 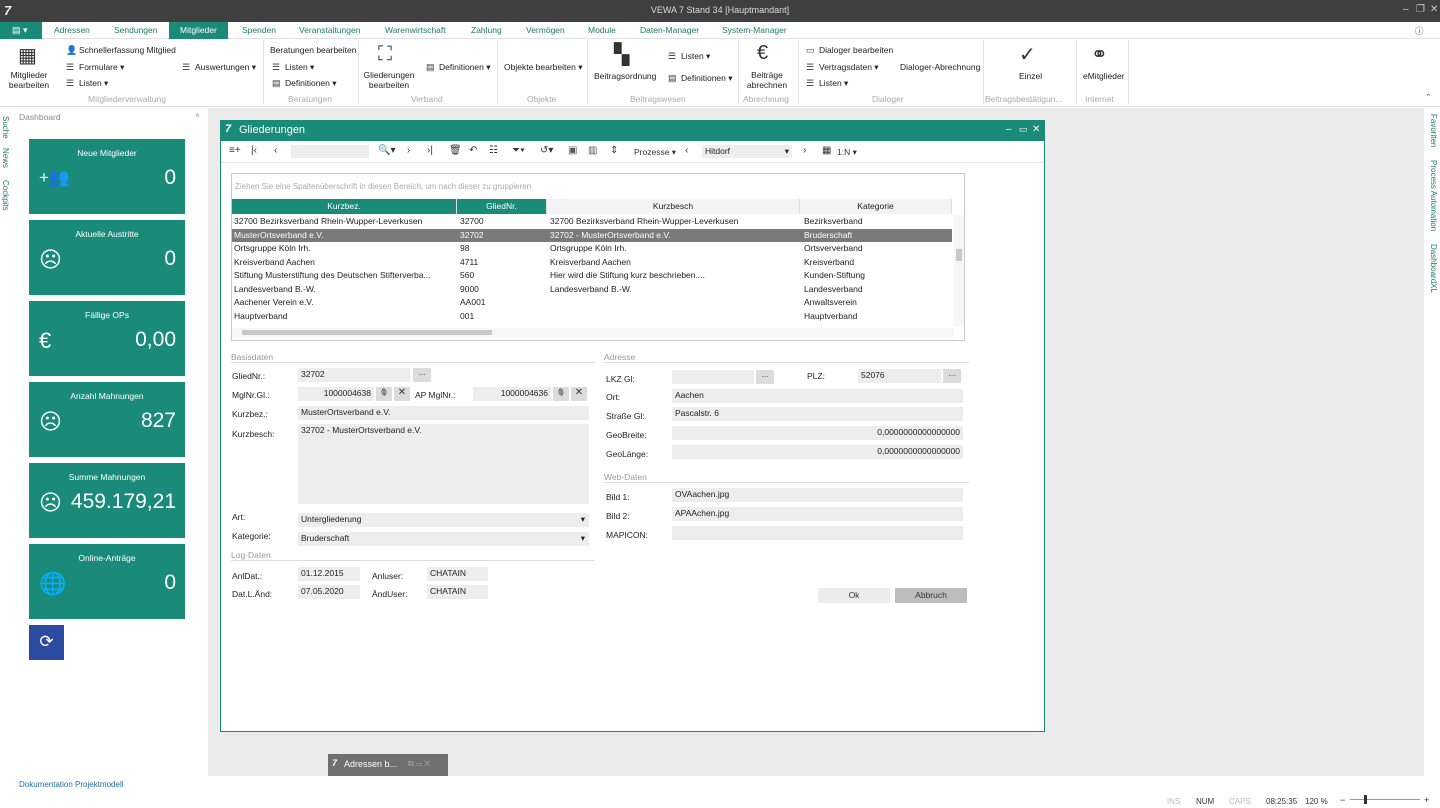 What do you see at coordinates (386, 150) in the screenshot?
I see `search-icon: 🔍▾` at bounding box center [386, 150].